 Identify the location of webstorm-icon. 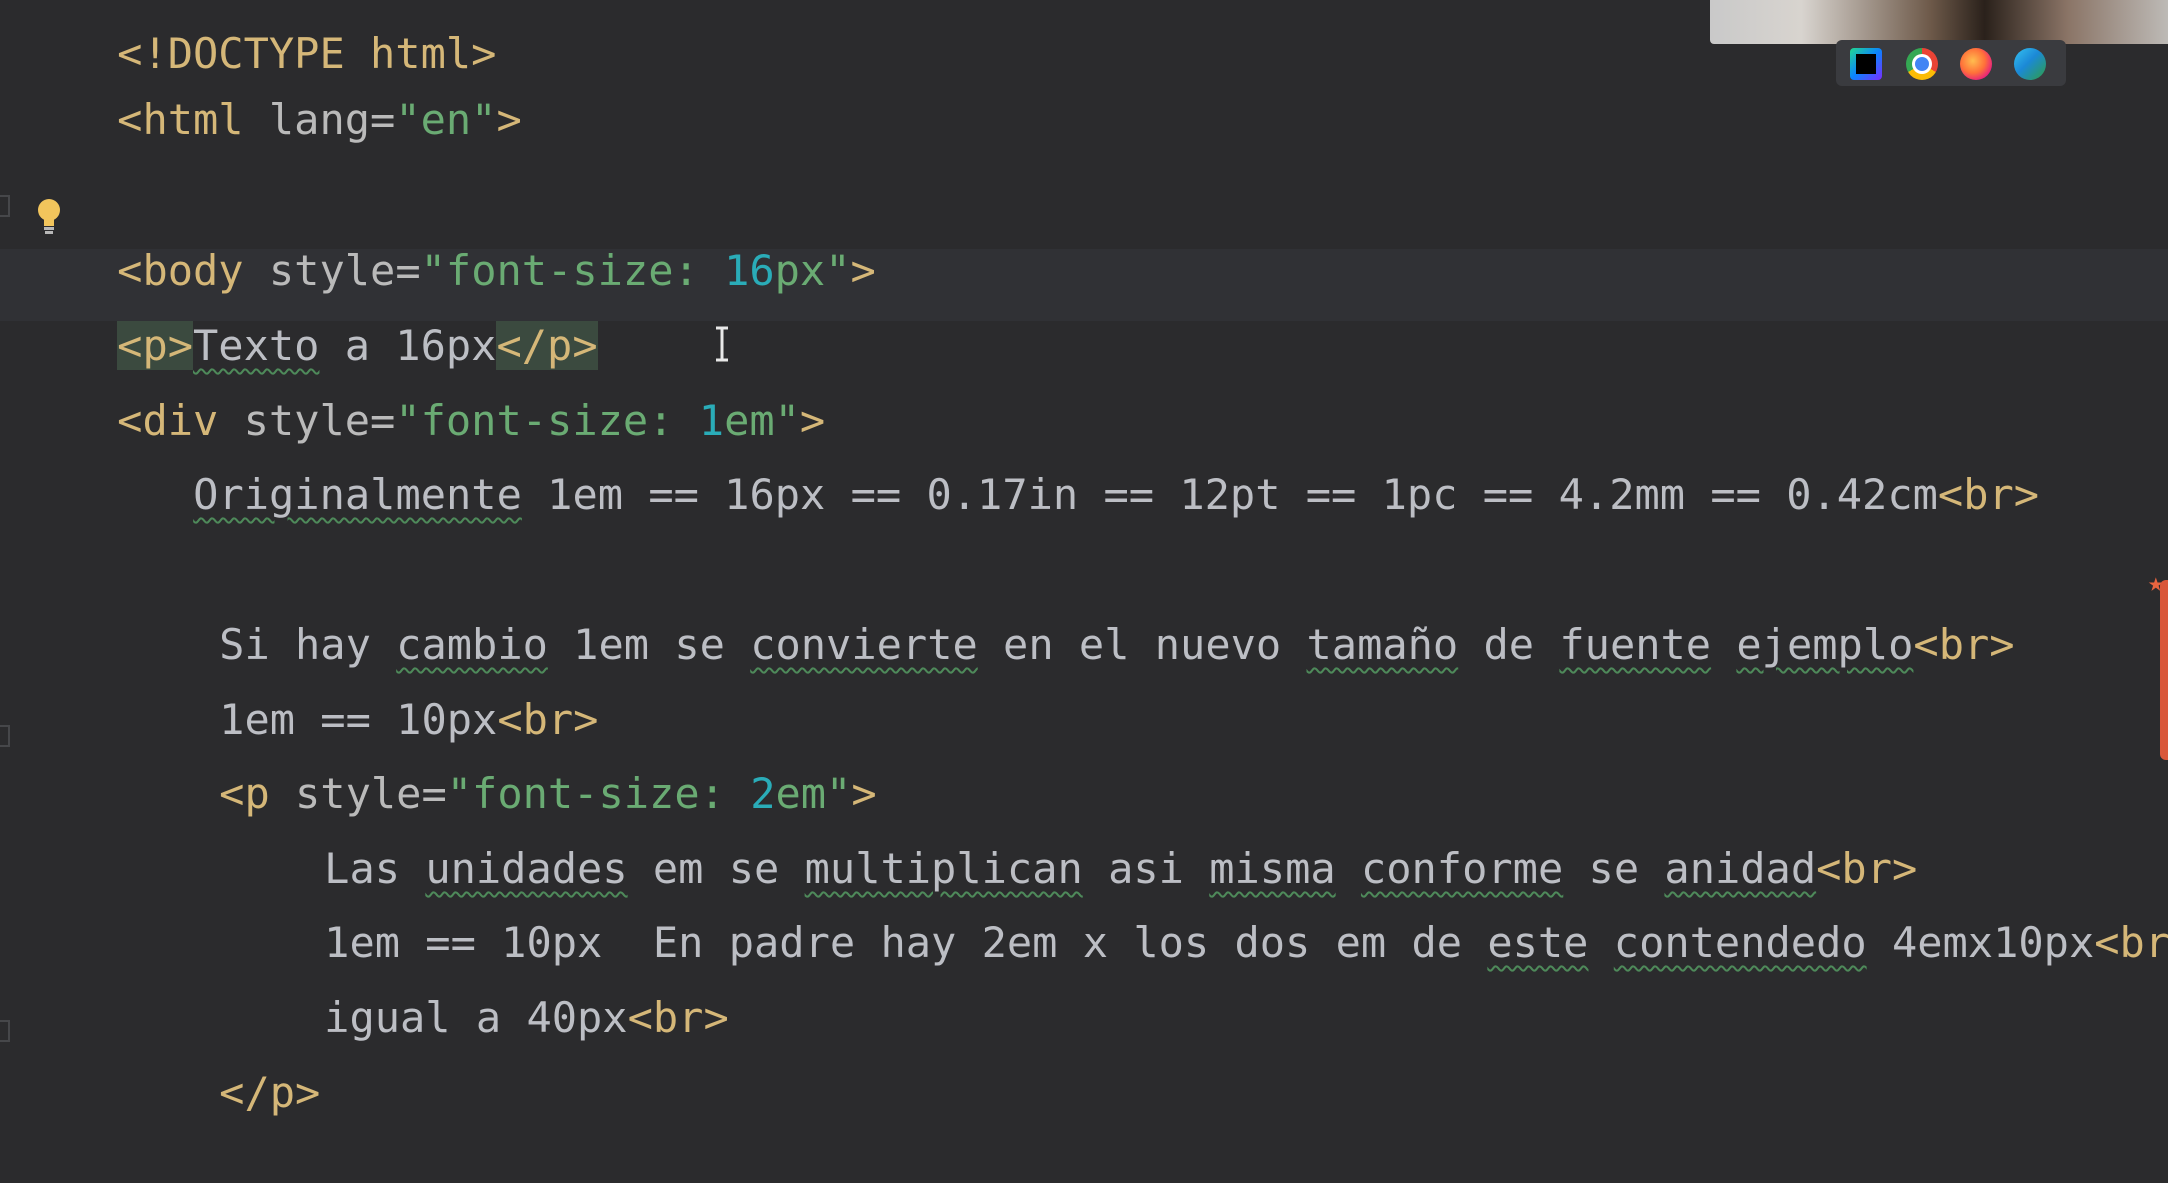
(1866, 64).